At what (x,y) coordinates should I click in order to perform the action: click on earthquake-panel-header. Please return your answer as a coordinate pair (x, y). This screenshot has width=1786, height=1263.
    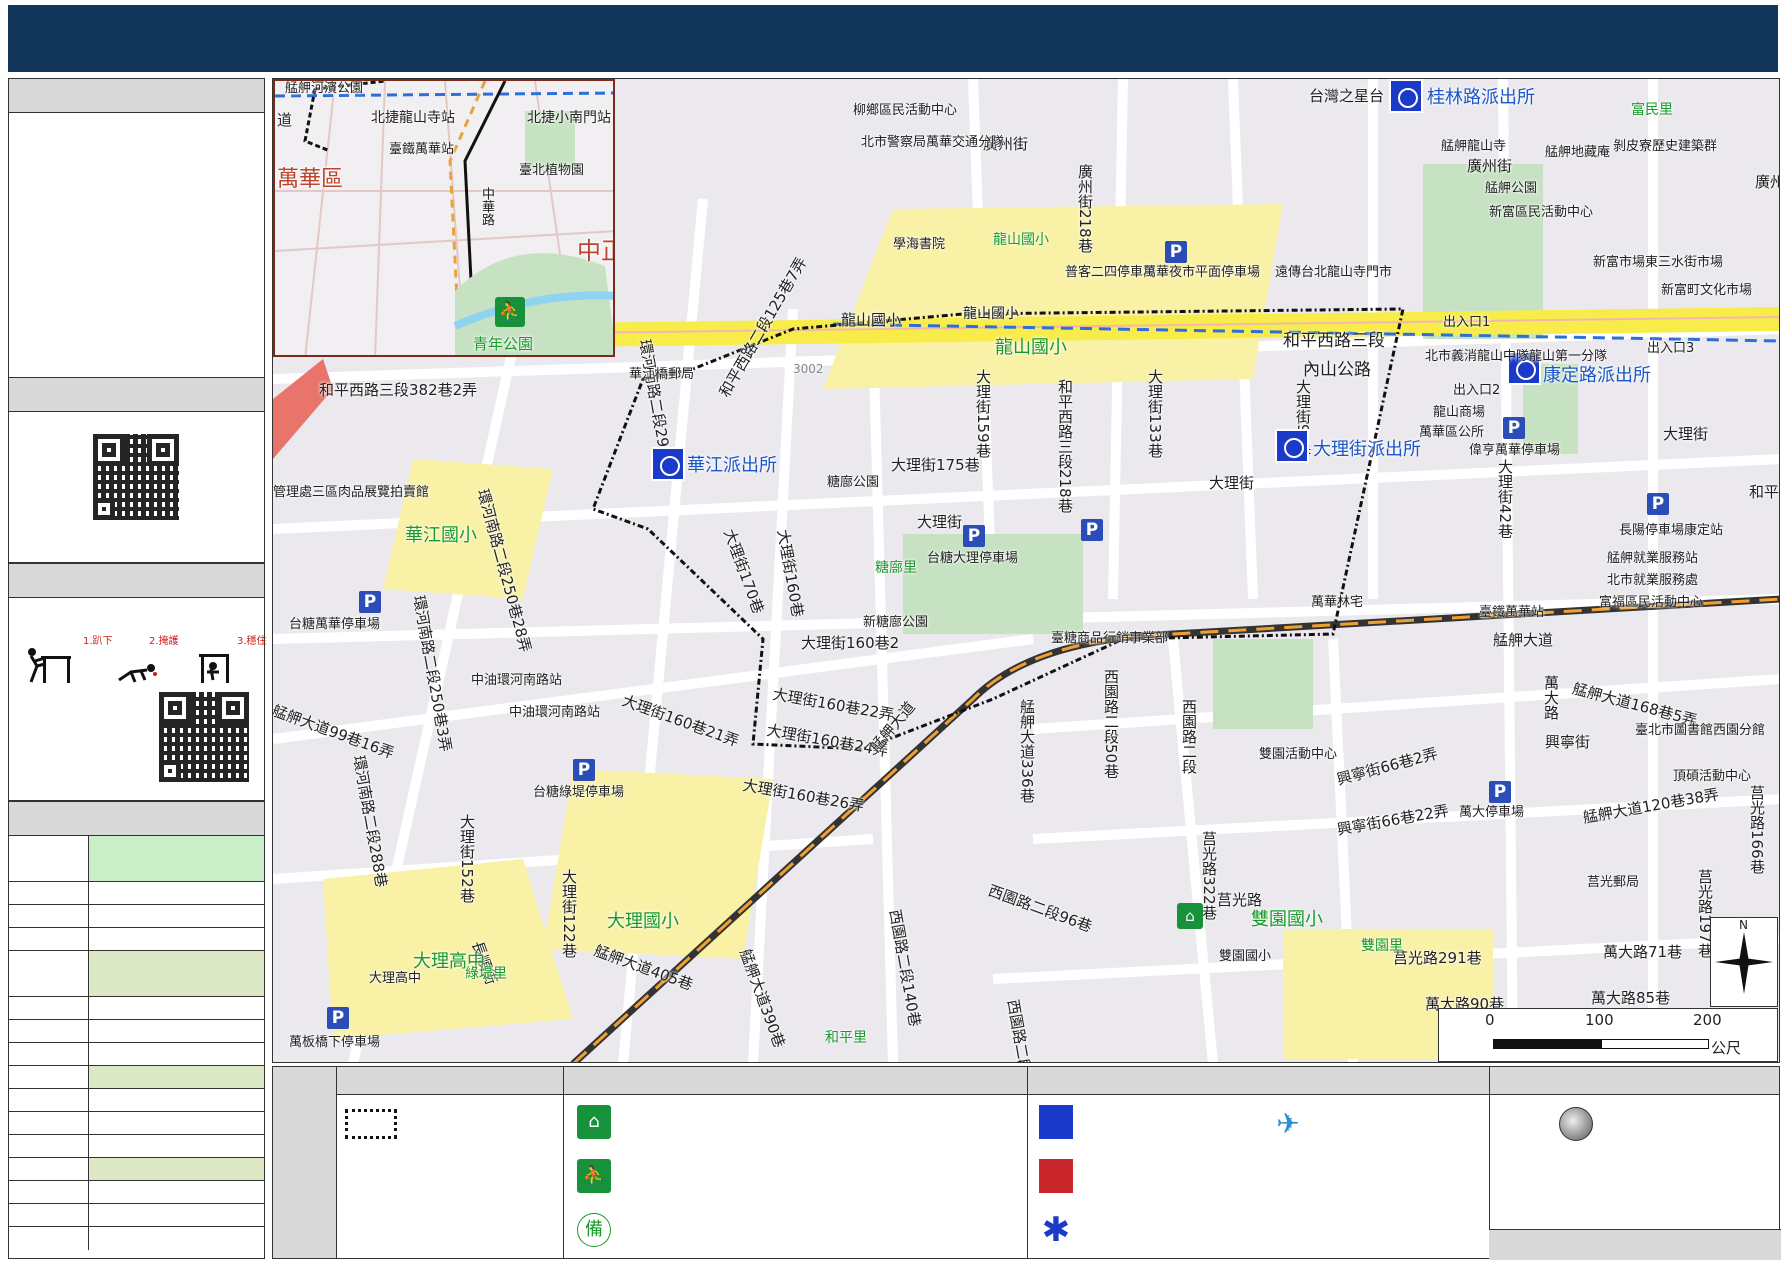
    Looking at the image, I should click on (136, 581).